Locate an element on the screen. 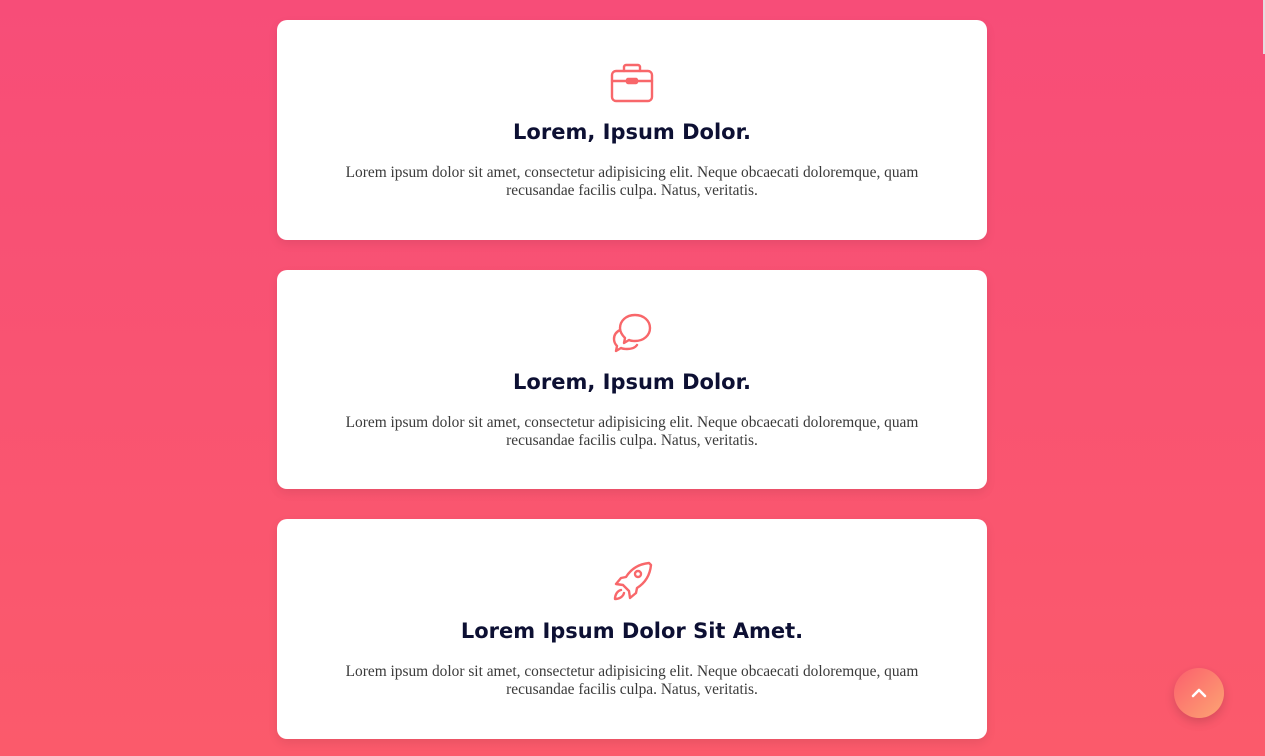 The image size is (1265, 756). chevron-up-icon is located at coordinates (1199, 693).